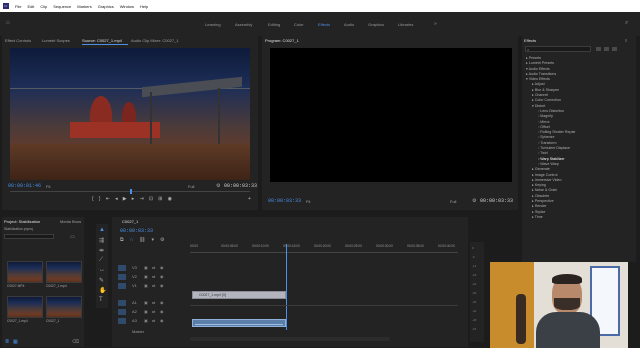 The image size is (640, 360). Describe the element at coordinates (170, 200) in the screenshot. I see `export-frame-icon: ◉` at that location.